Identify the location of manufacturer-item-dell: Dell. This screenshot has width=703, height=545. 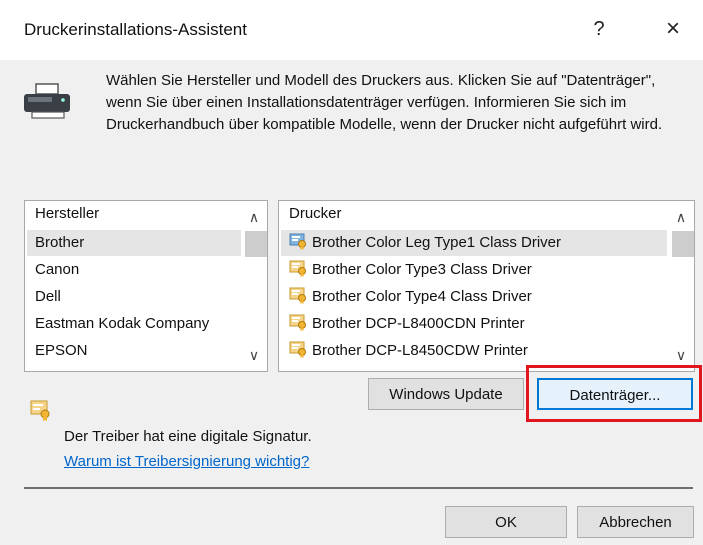
(134, 297).